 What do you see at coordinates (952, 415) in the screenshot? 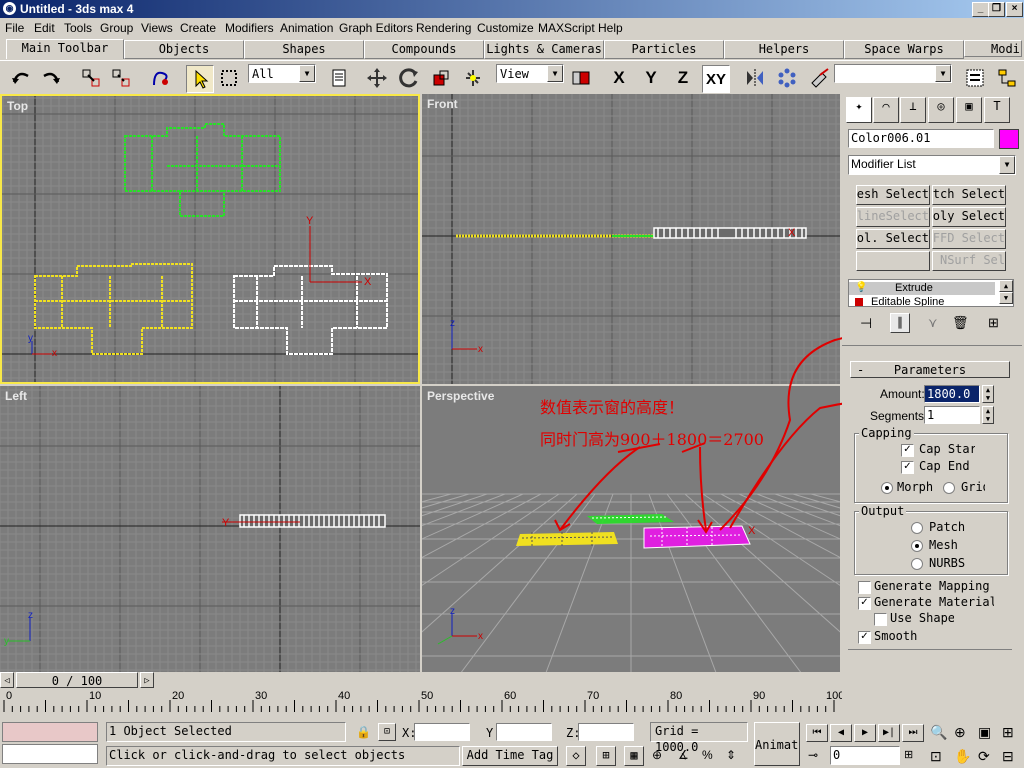
I see `segments-field: 1` at bounding box center [952, 415].